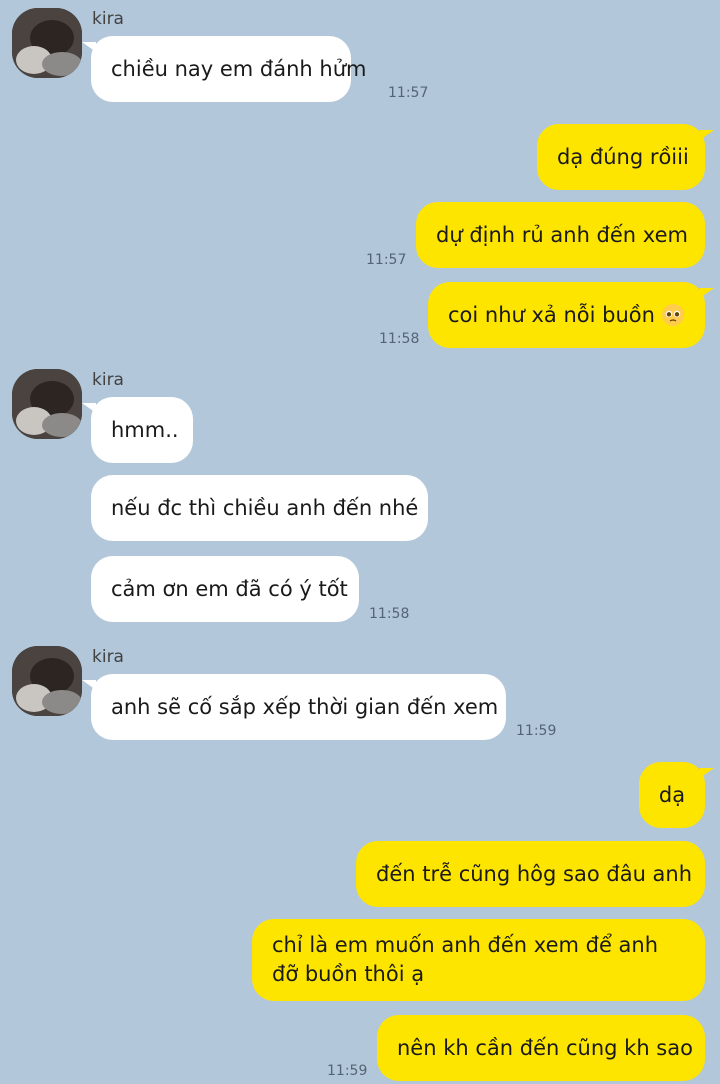 This screenshot has height=1084, width=720. Describe the element at coordinates (265, 507) in the screenshot. I see `message-text: nếu đc thì chiều anh đến nhé` at that location.